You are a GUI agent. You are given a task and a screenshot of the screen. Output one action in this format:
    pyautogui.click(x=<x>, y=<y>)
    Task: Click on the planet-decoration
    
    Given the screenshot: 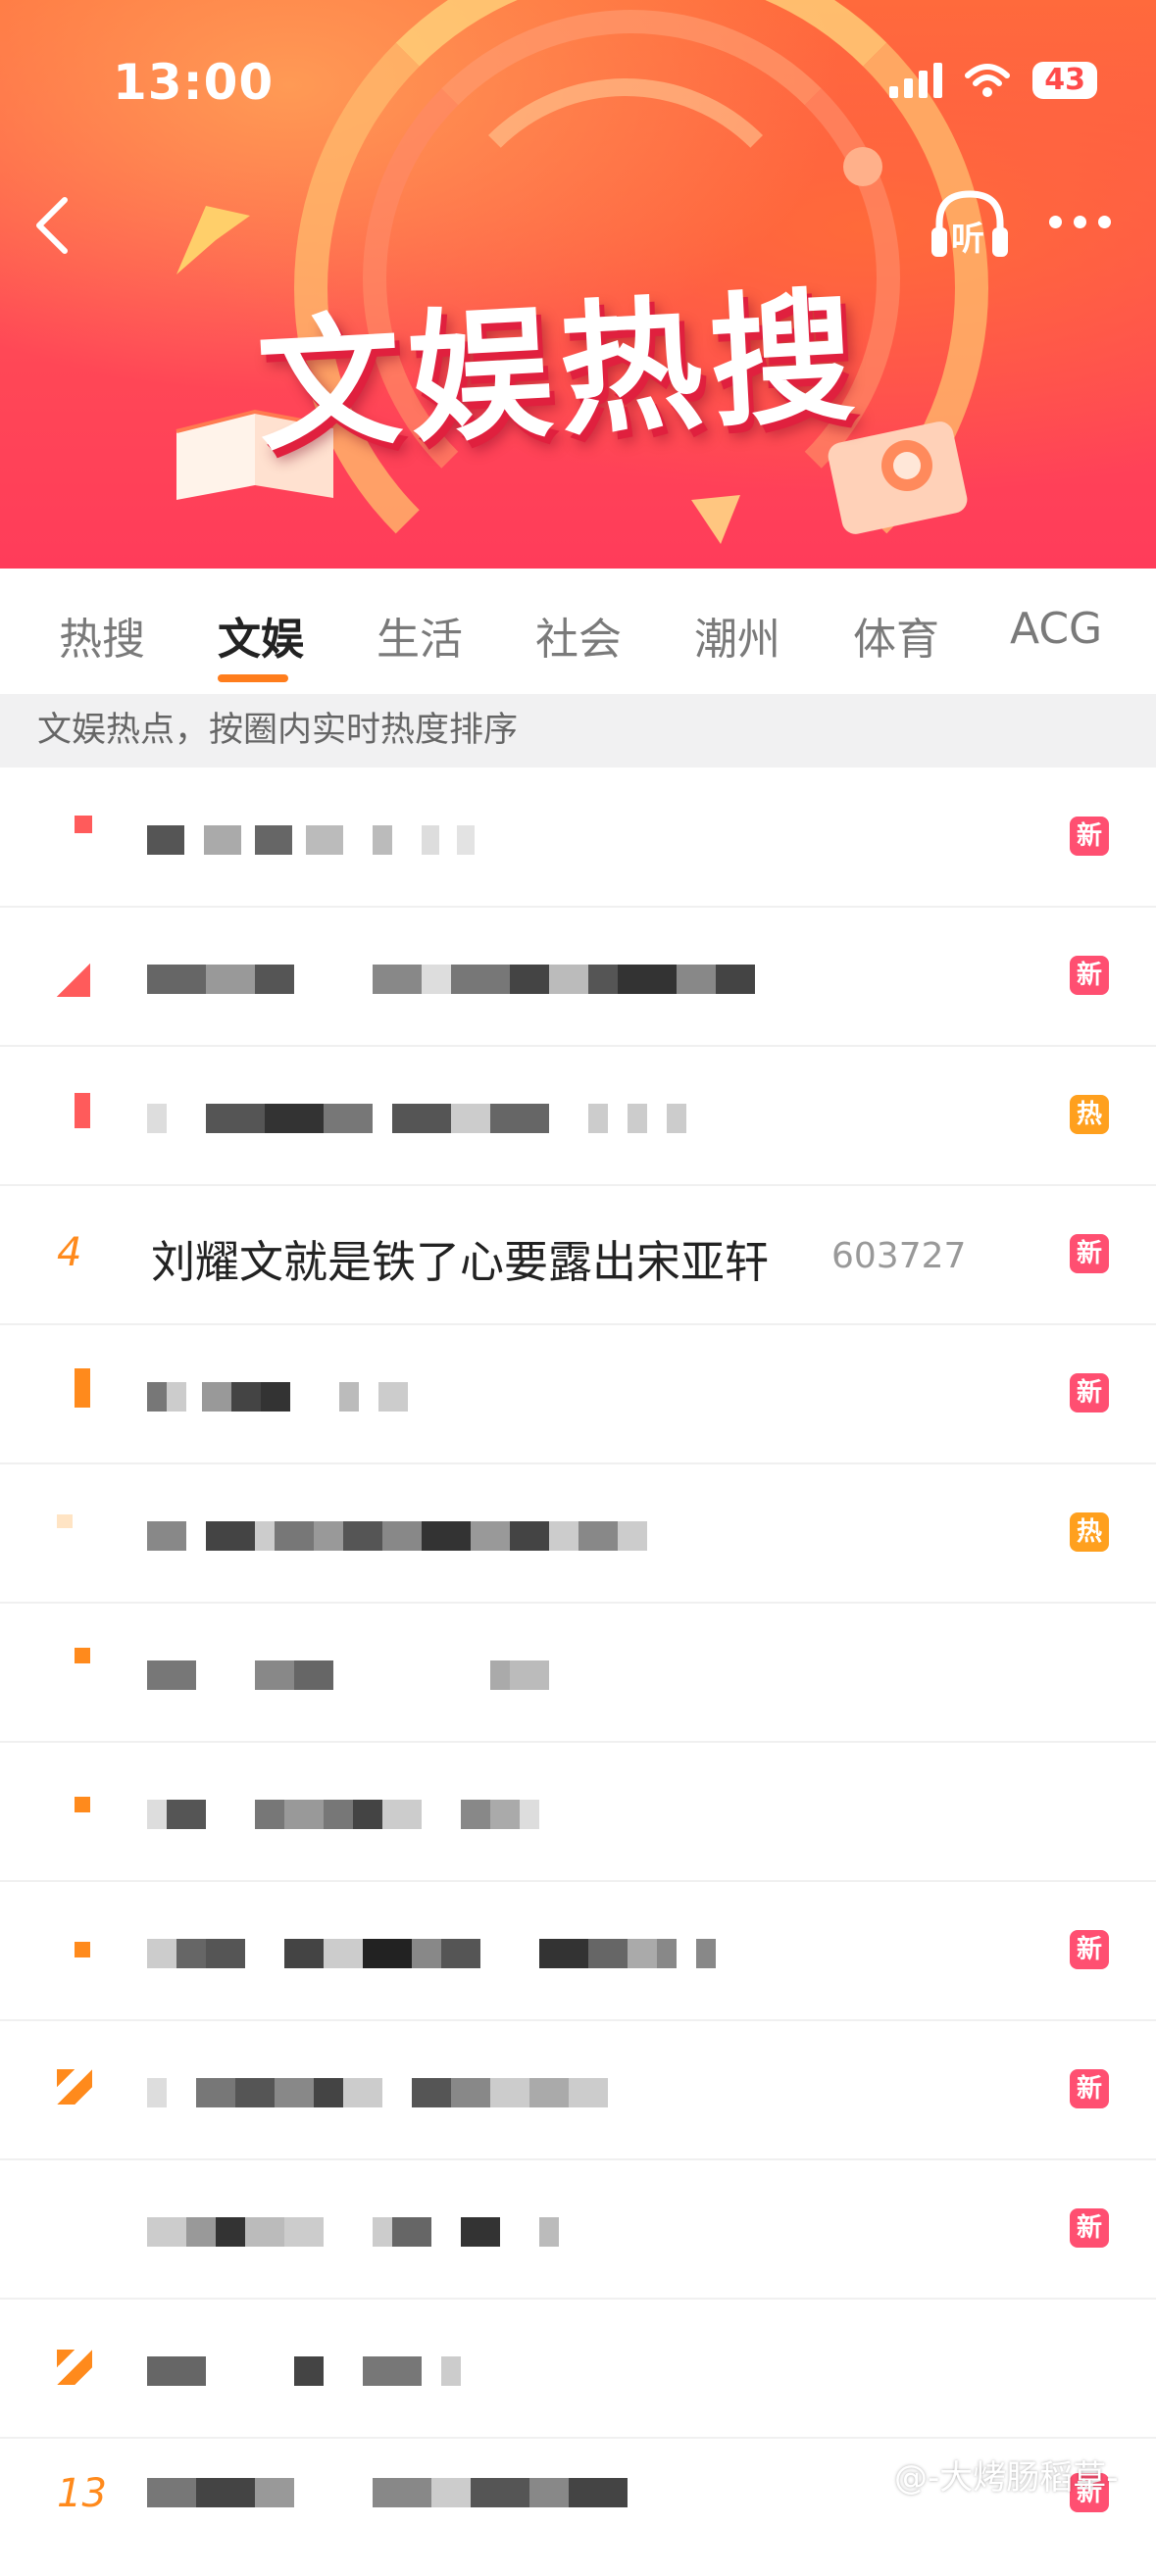 What is the action you would take?
    pyautogui.click(x=862, y=166)
    